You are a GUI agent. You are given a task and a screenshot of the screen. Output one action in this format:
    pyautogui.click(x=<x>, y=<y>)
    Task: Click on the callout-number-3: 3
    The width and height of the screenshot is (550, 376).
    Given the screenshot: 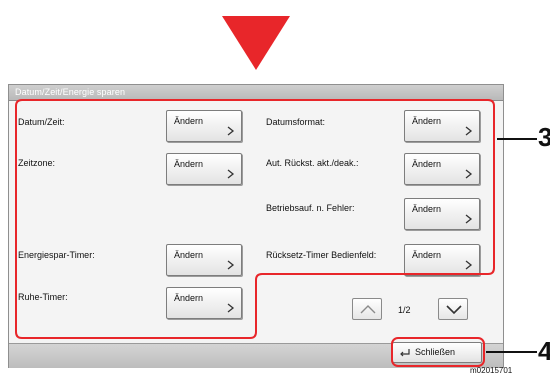 What is the action you would take?
    pyautogui.click(x=544, y=137)
    